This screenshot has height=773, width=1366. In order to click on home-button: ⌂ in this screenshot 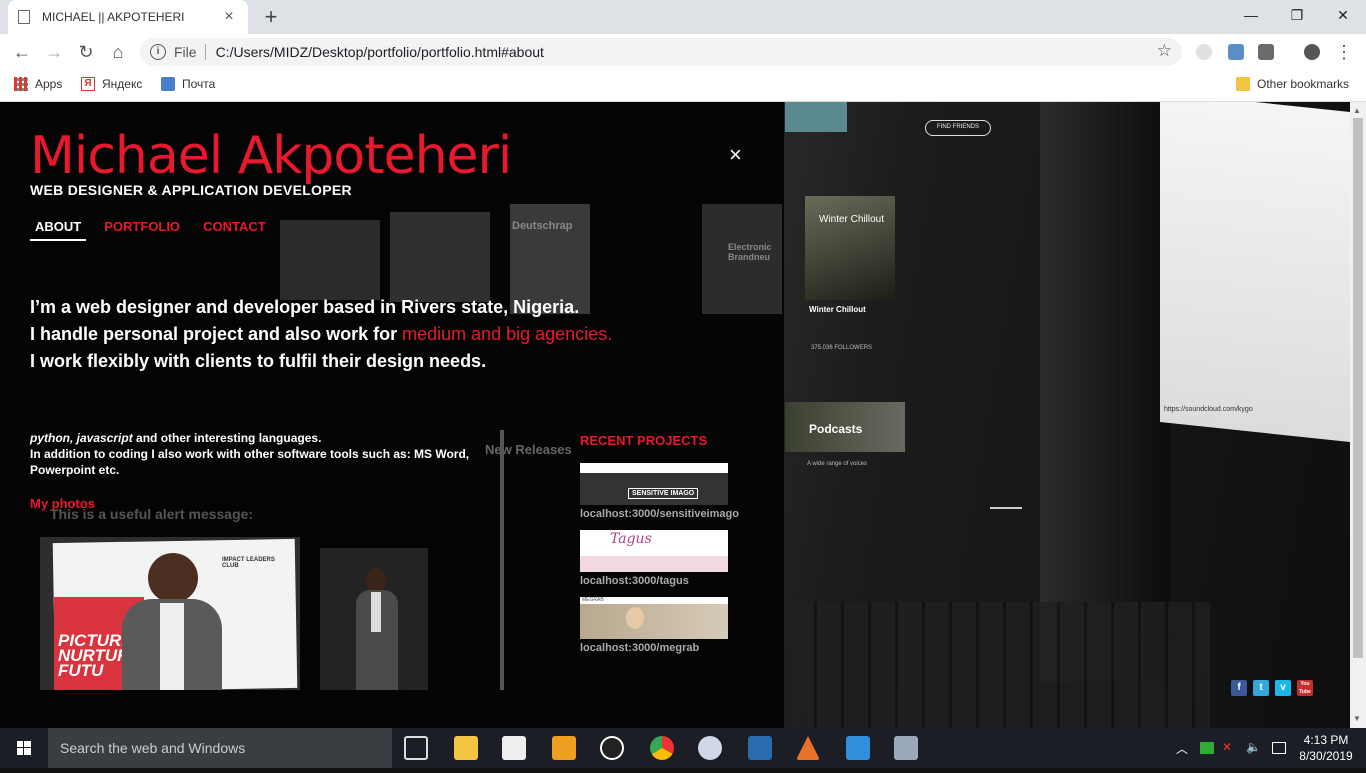, I will do `click(118, 52)`.